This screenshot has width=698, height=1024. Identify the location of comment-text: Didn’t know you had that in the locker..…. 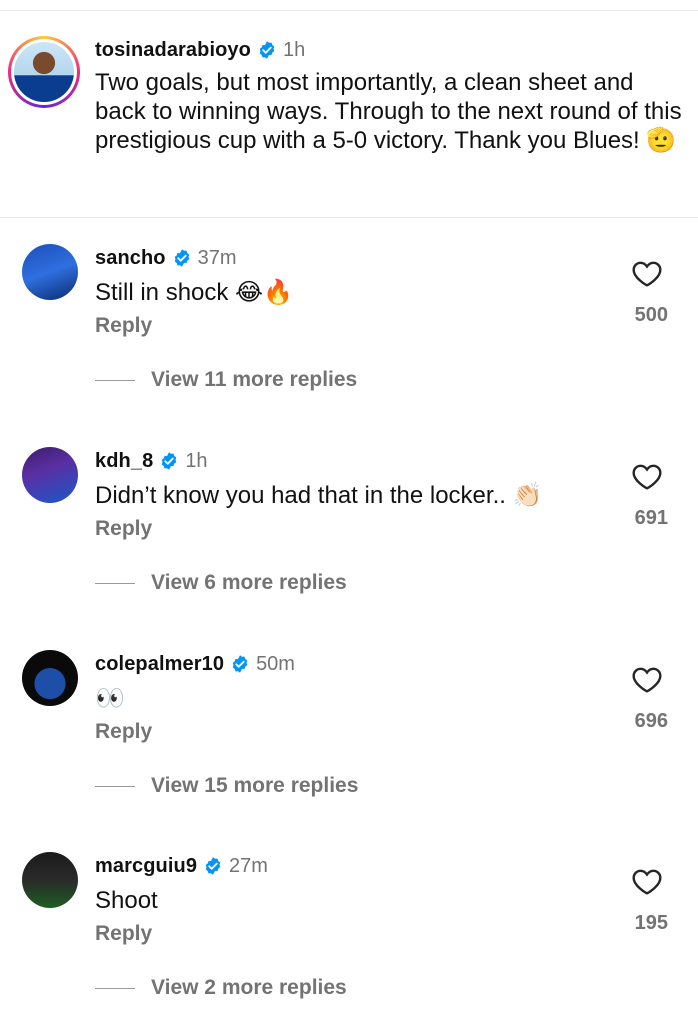
(319, 495).